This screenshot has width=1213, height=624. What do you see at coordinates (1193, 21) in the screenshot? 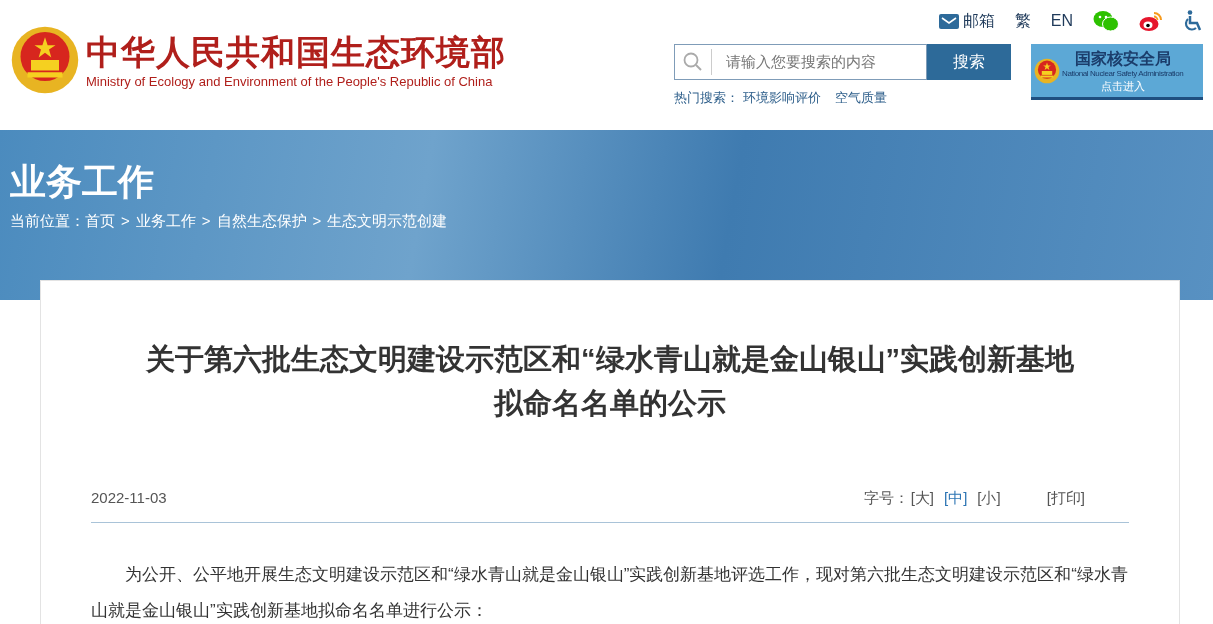
I see `wheelchair-icon` at bounding box center [1193, 21].